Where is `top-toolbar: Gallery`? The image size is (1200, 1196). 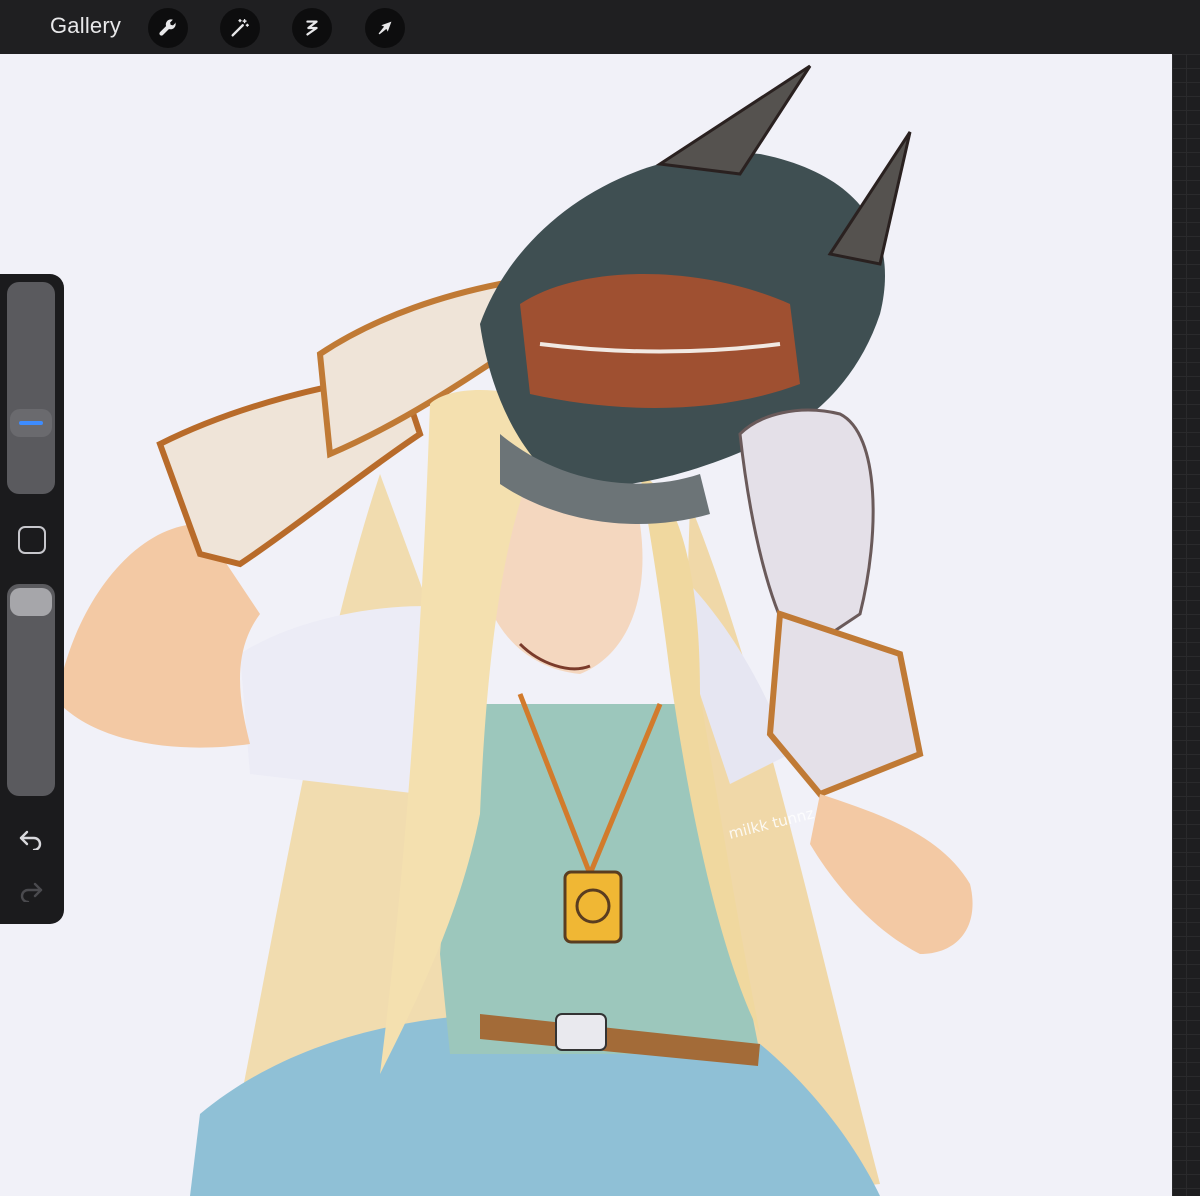 top-toolbar: Gallery is located at coordinates (600, 27).